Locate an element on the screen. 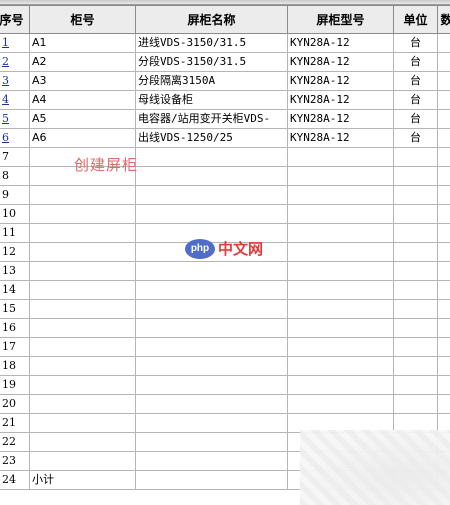 Image resolution: width=450 pixels, height=505 pixels. row-number-cell: 8 is located at coordinates (15, 176).